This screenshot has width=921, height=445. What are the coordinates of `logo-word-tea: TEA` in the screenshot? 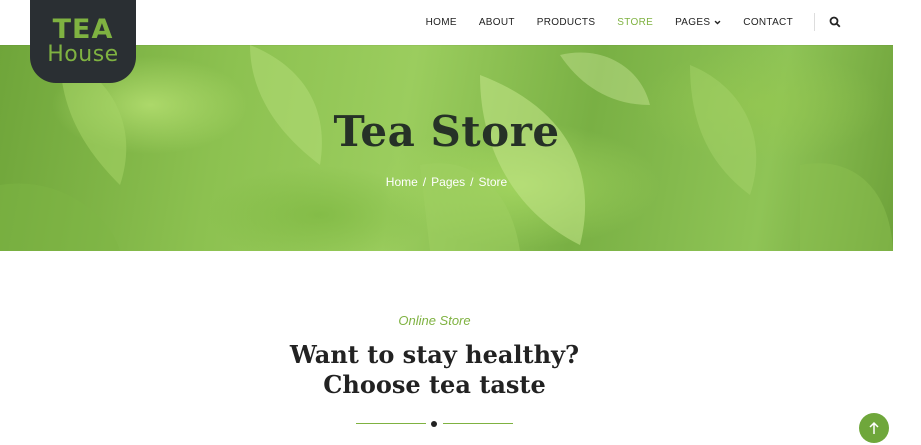 It's located at (83, 29).